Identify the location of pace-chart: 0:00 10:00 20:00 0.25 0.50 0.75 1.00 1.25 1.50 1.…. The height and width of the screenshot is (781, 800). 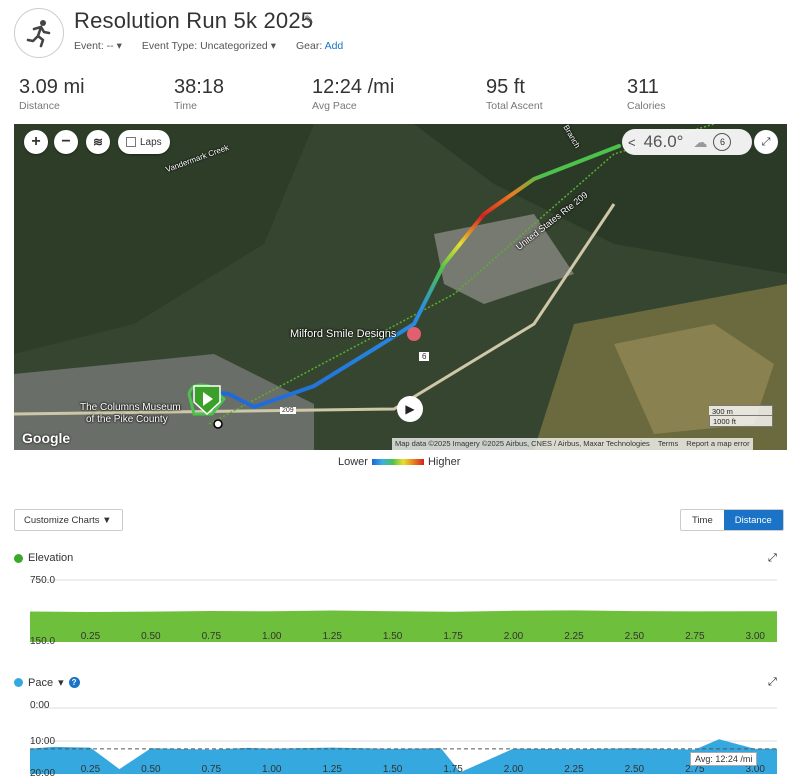
(400, 738).